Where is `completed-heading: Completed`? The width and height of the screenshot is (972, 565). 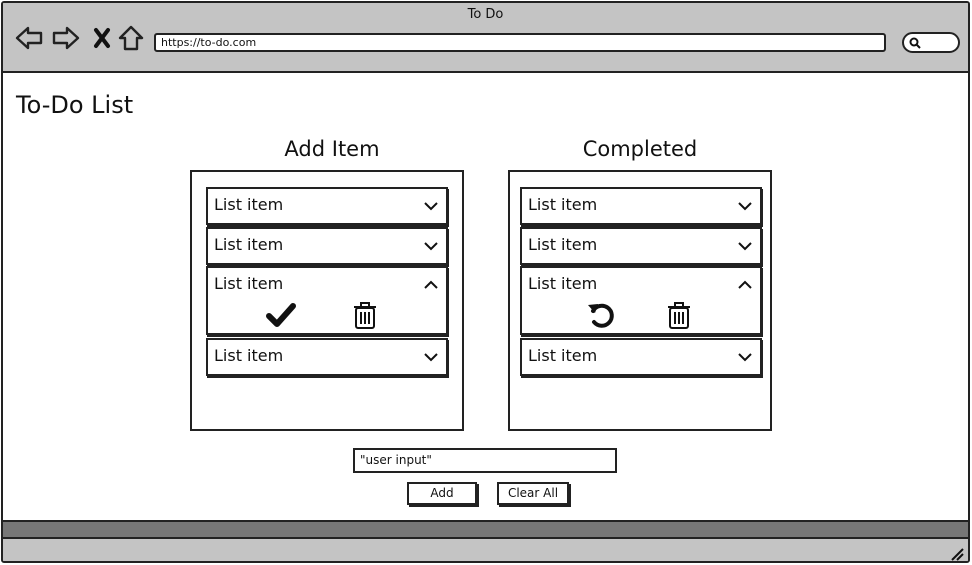
completed-heading: Completed is located at coordinates (640, 149).